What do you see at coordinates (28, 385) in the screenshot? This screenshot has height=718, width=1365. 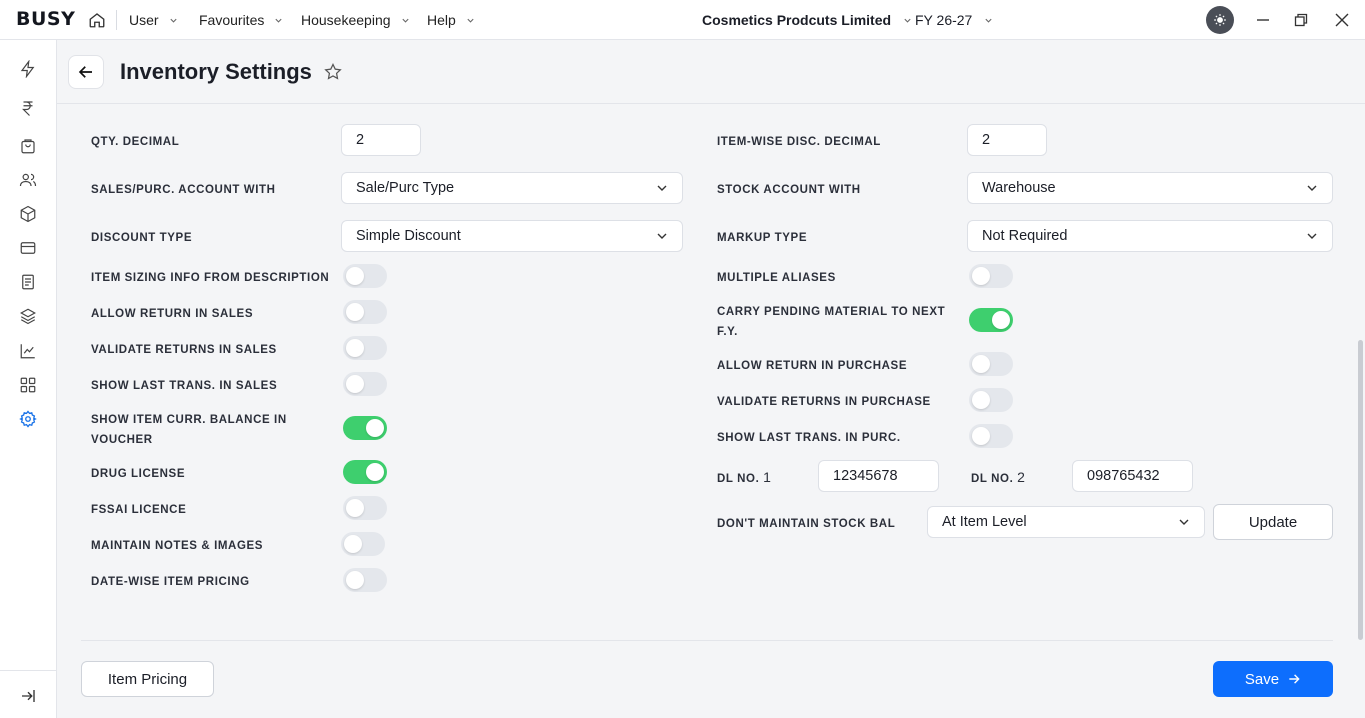 I see `grid-icon` at bounding box center [28, 385].